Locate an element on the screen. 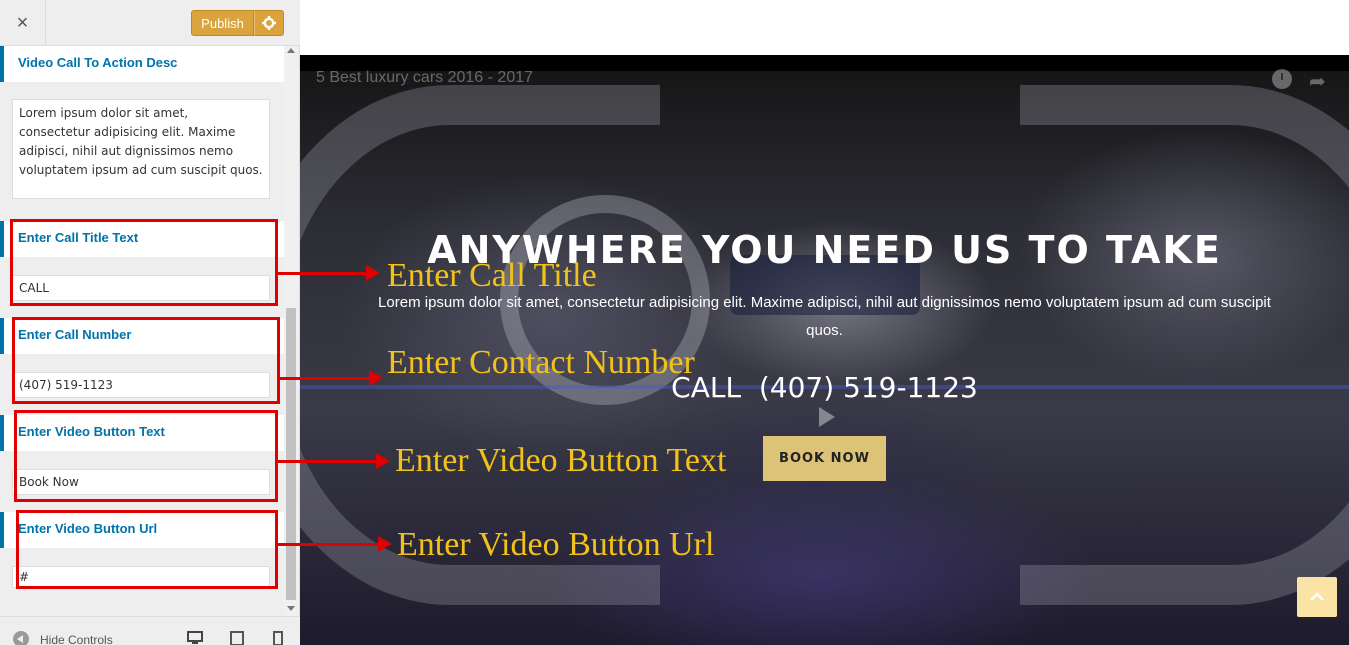  annotation-box-call-number is located at coordinates (146, 360).